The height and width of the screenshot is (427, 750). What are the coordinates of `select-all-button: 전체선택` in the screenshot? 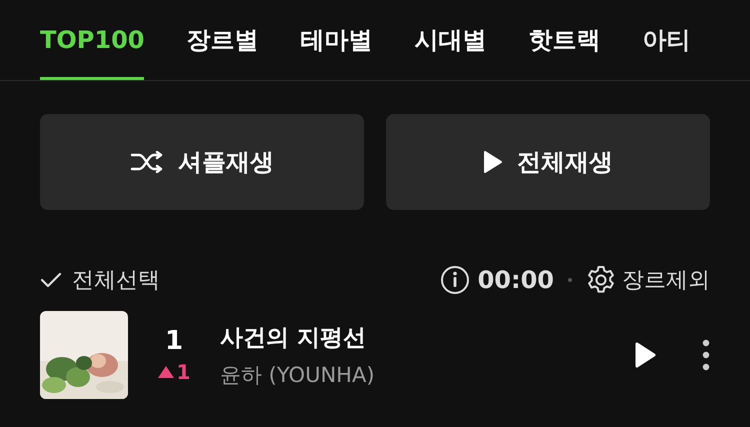 It's located at (100, 280).